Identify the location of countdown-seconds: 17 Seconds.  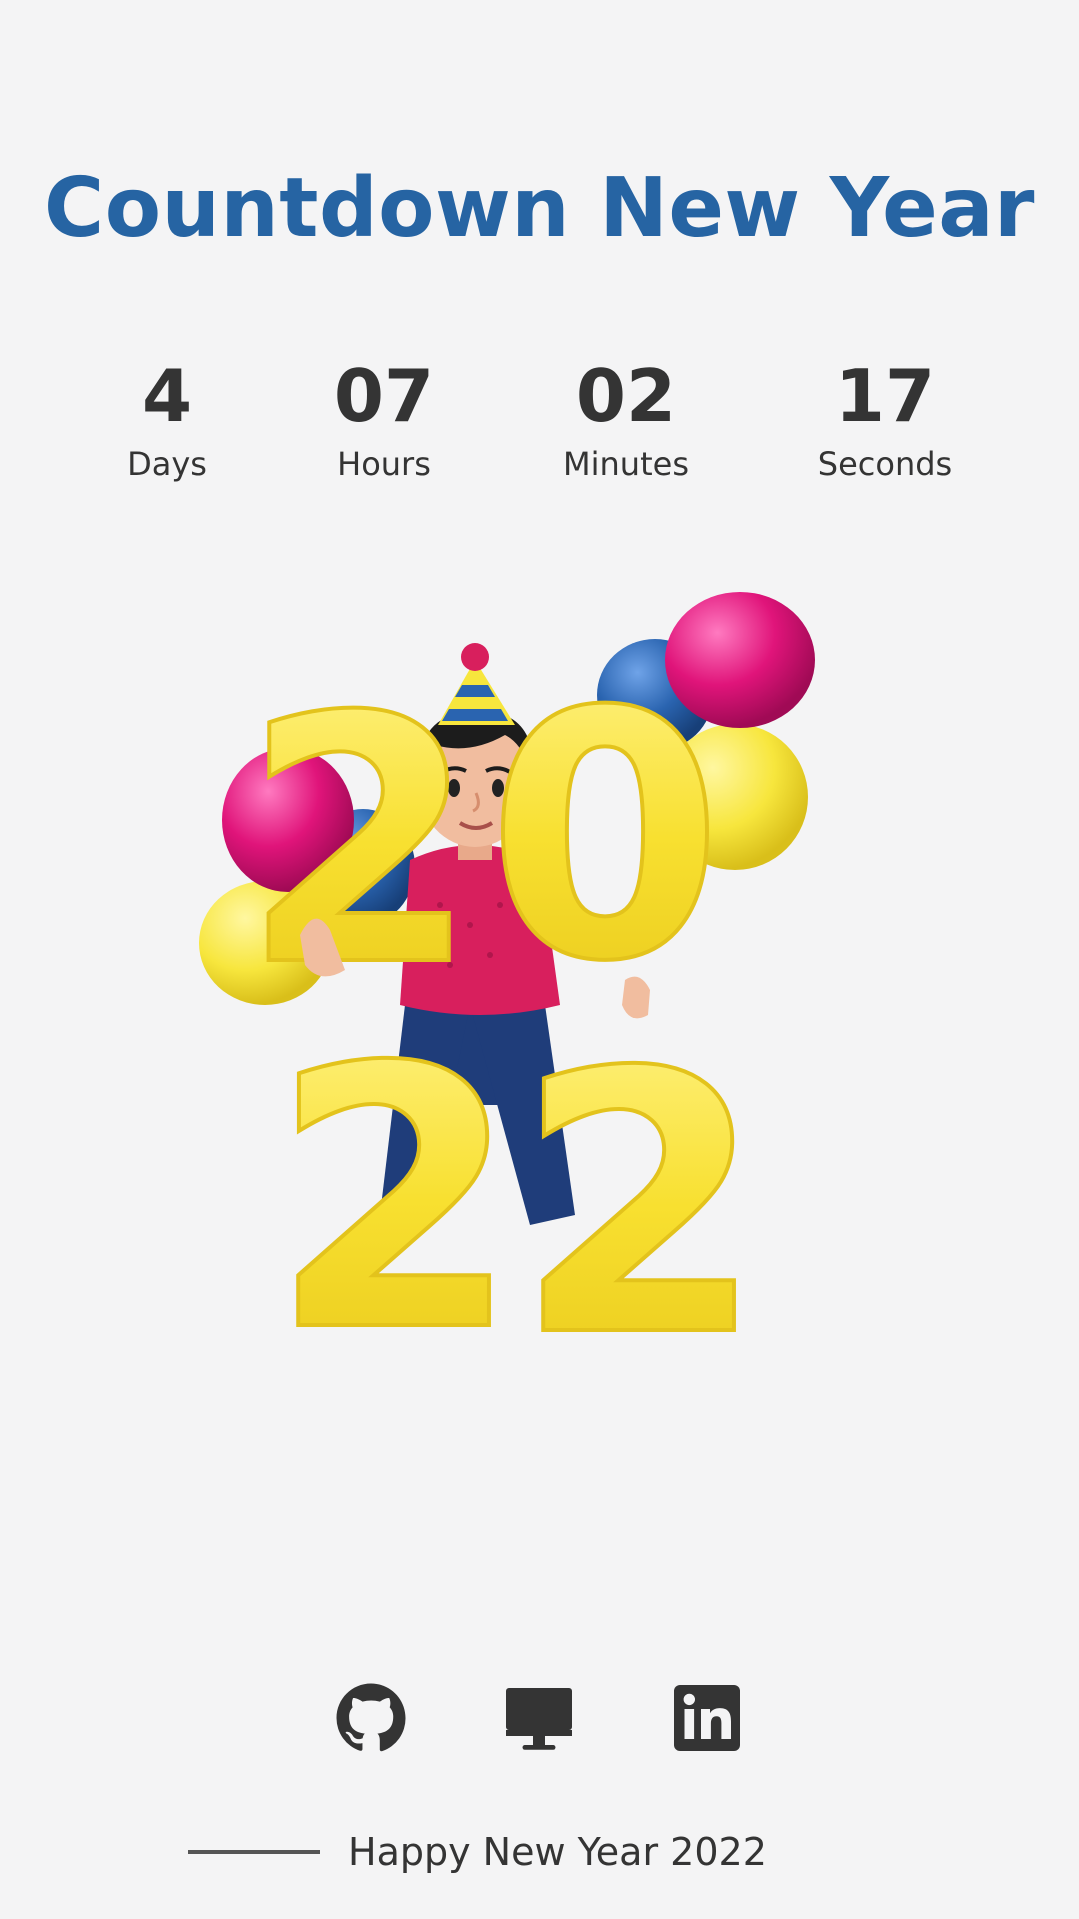
(885, 420).